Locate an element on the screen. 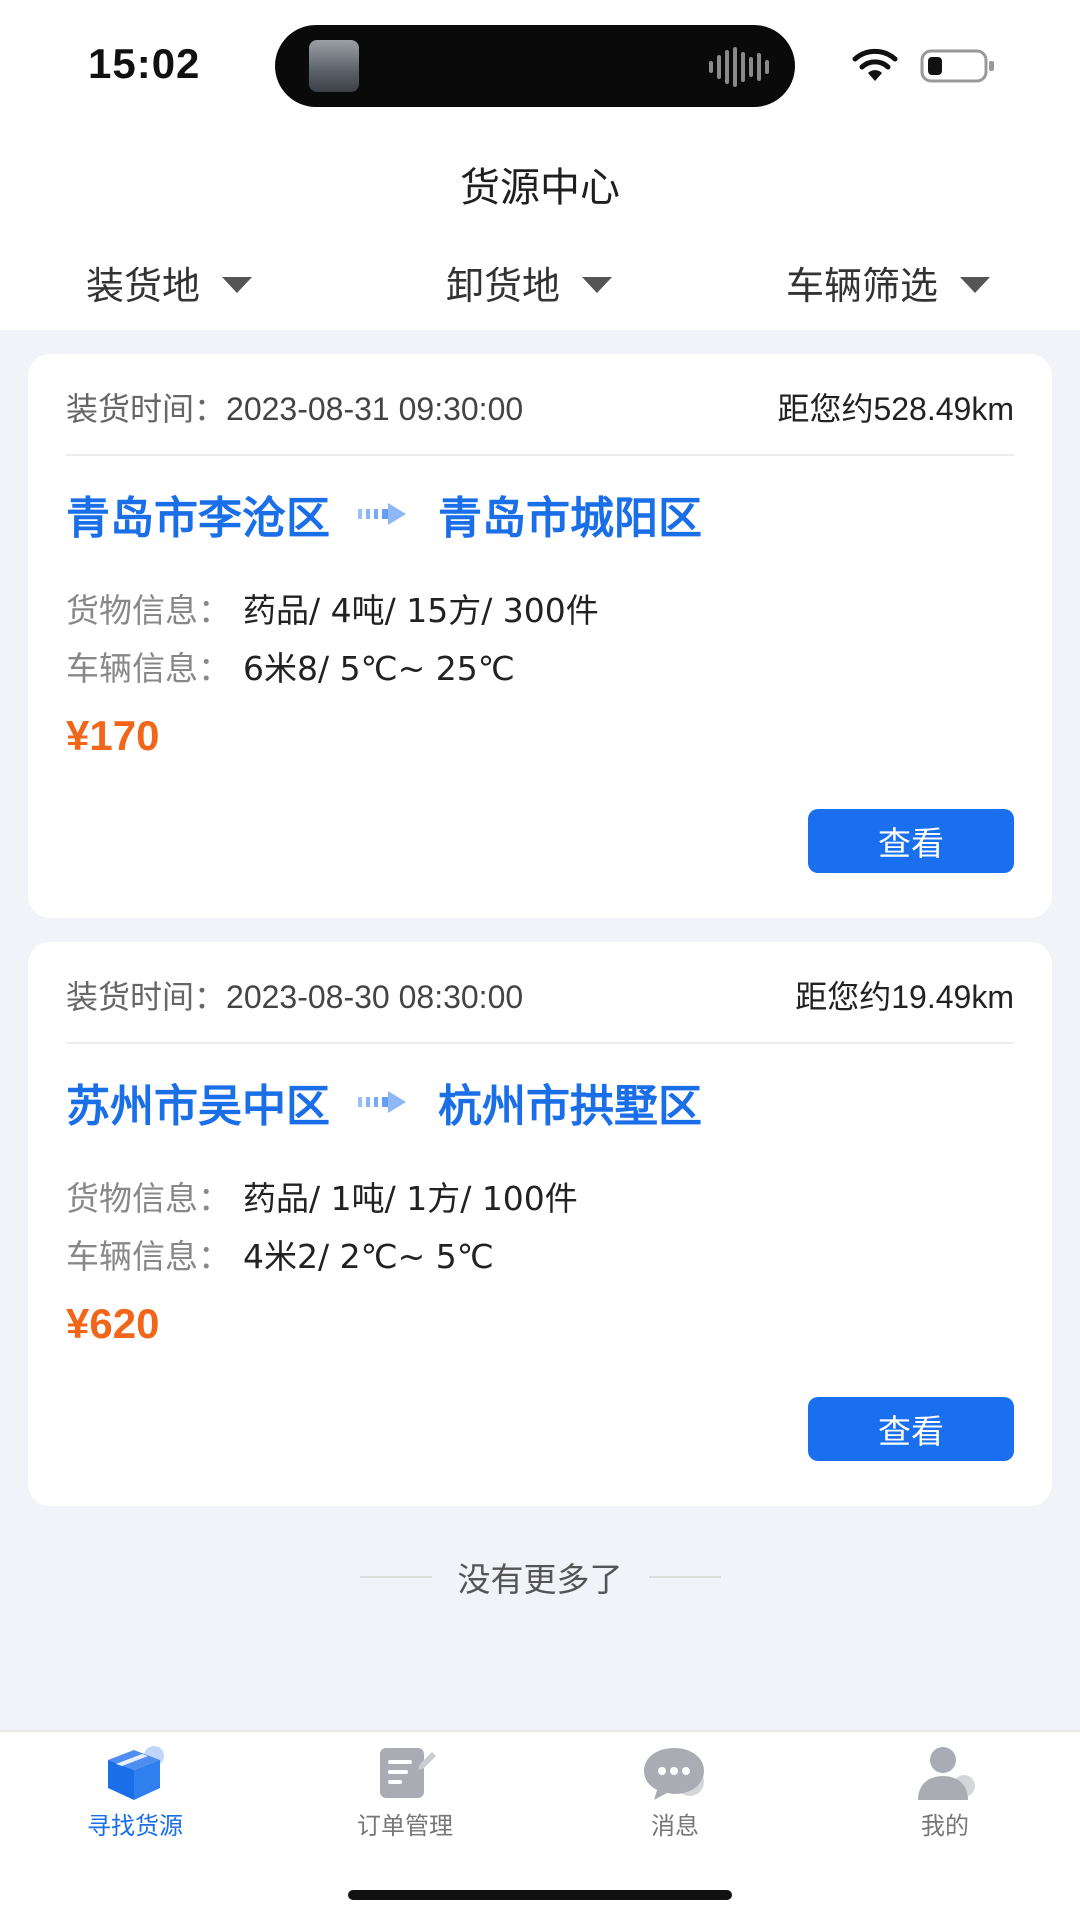  tab-messages: 消息 is located at coordinates (675, 1791).